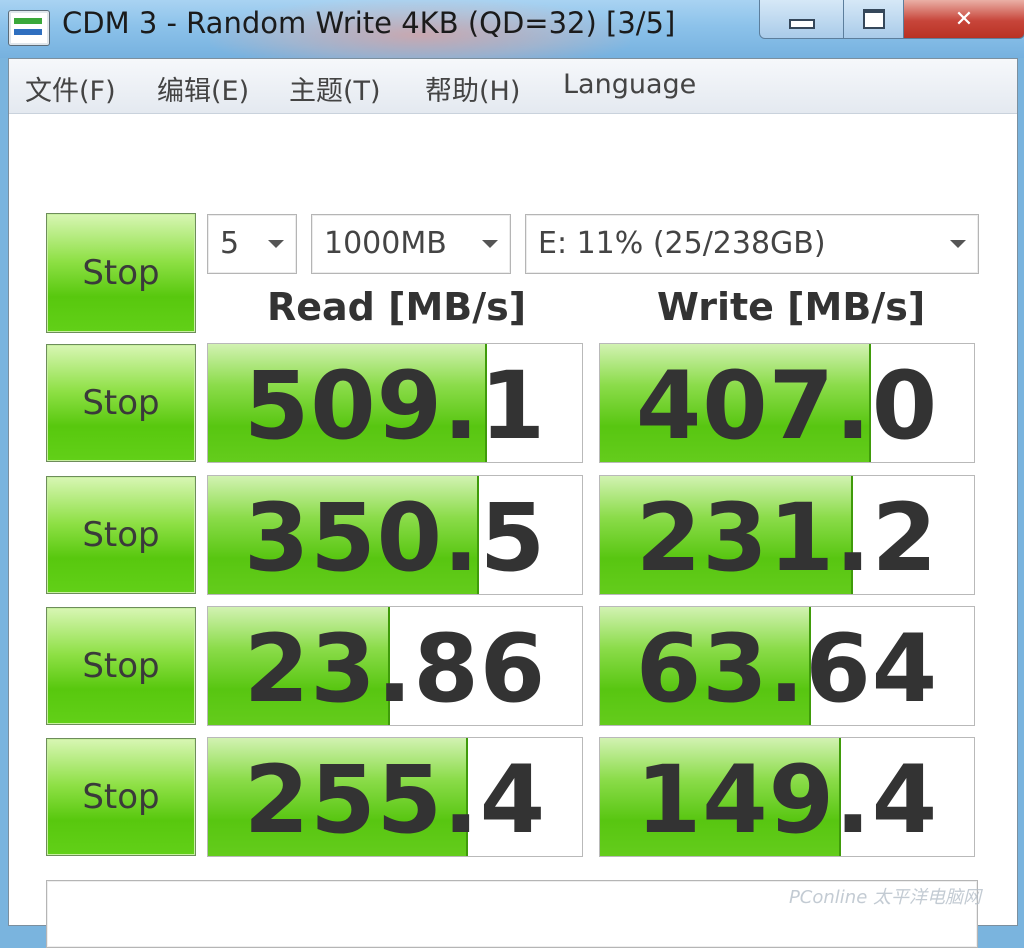  I want to click on write-result-512k: 231.2, so click(787, 535).